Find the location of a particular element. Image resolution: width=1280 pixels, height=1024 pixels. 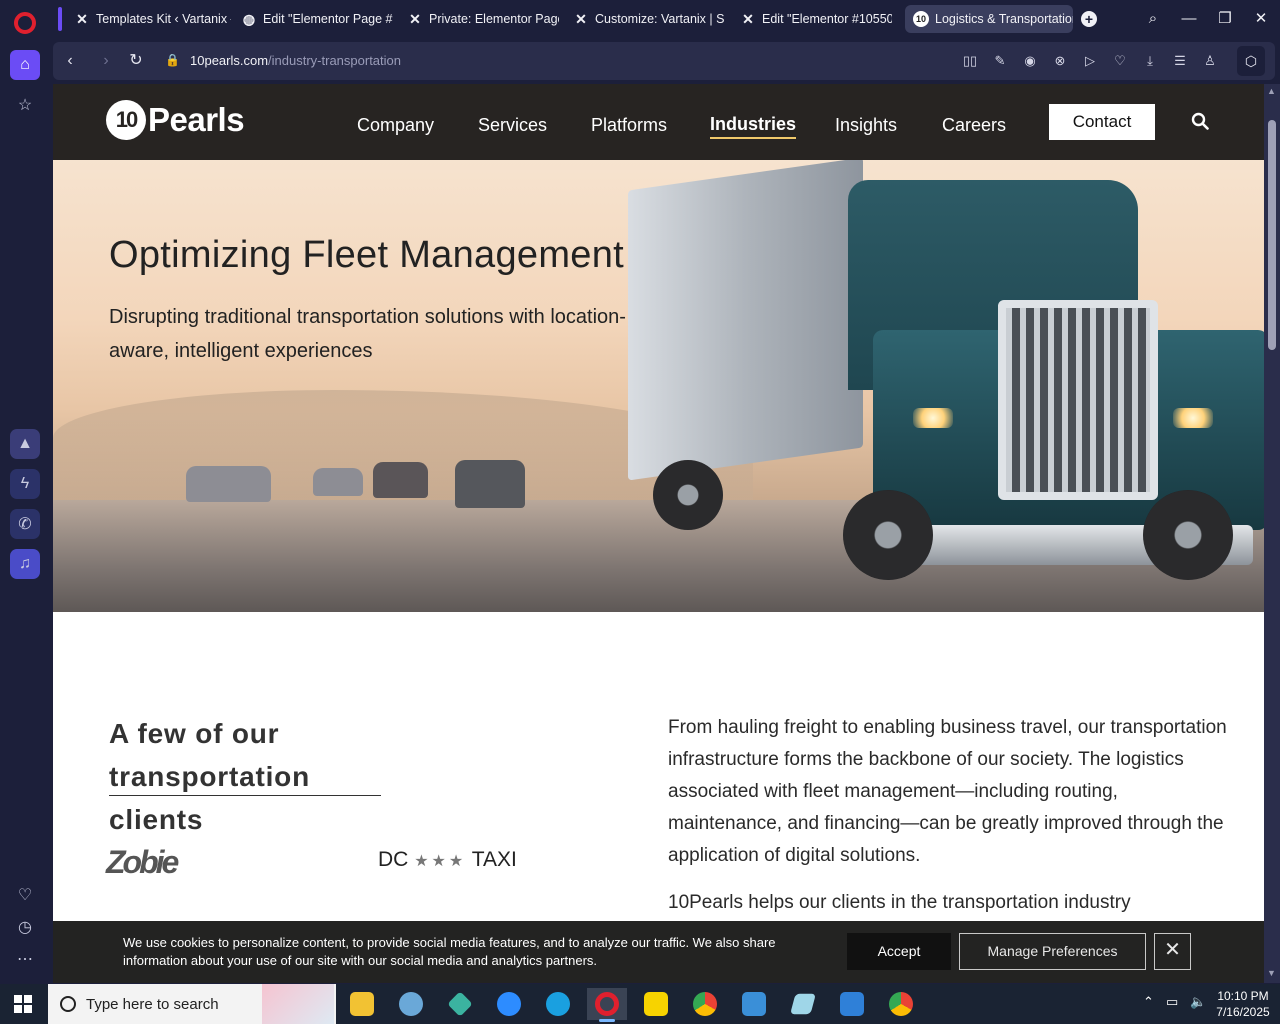

extensions-icon: ⬡ is located at coordinates (1251, 61).